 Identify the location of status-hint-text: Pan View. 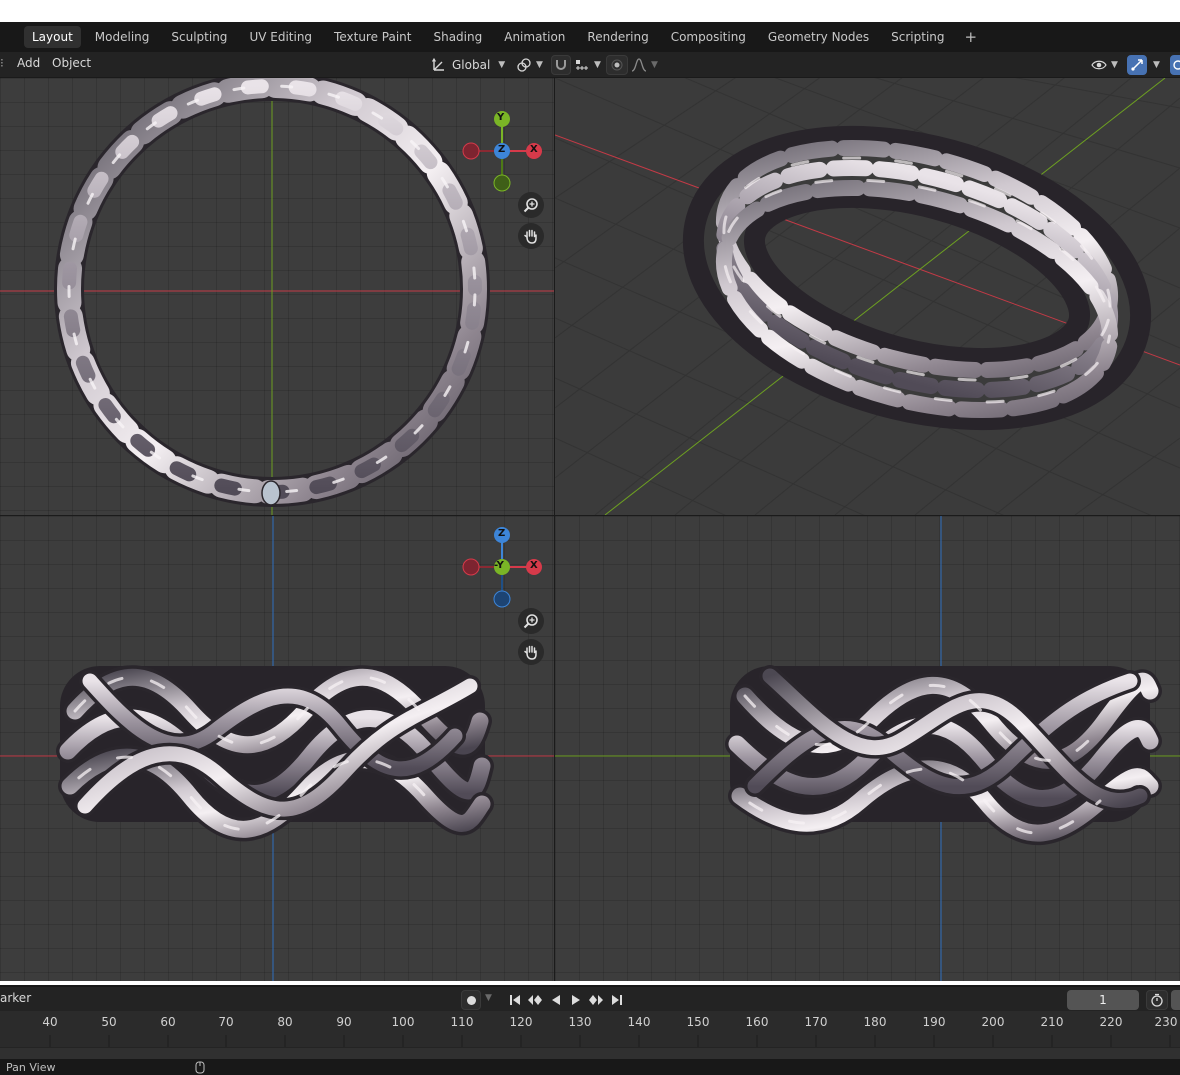
(31, 1067).